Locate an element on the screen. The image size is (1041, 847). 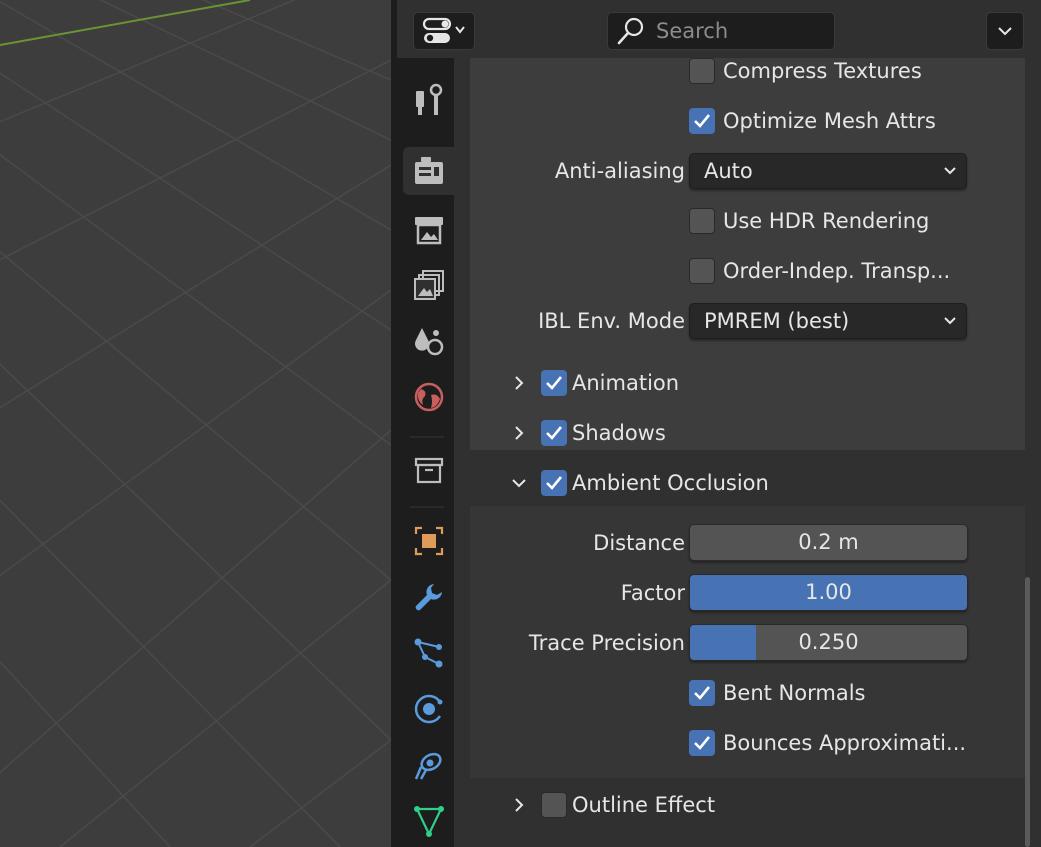
properties-editor-icon is located at coordinates (443, 30).